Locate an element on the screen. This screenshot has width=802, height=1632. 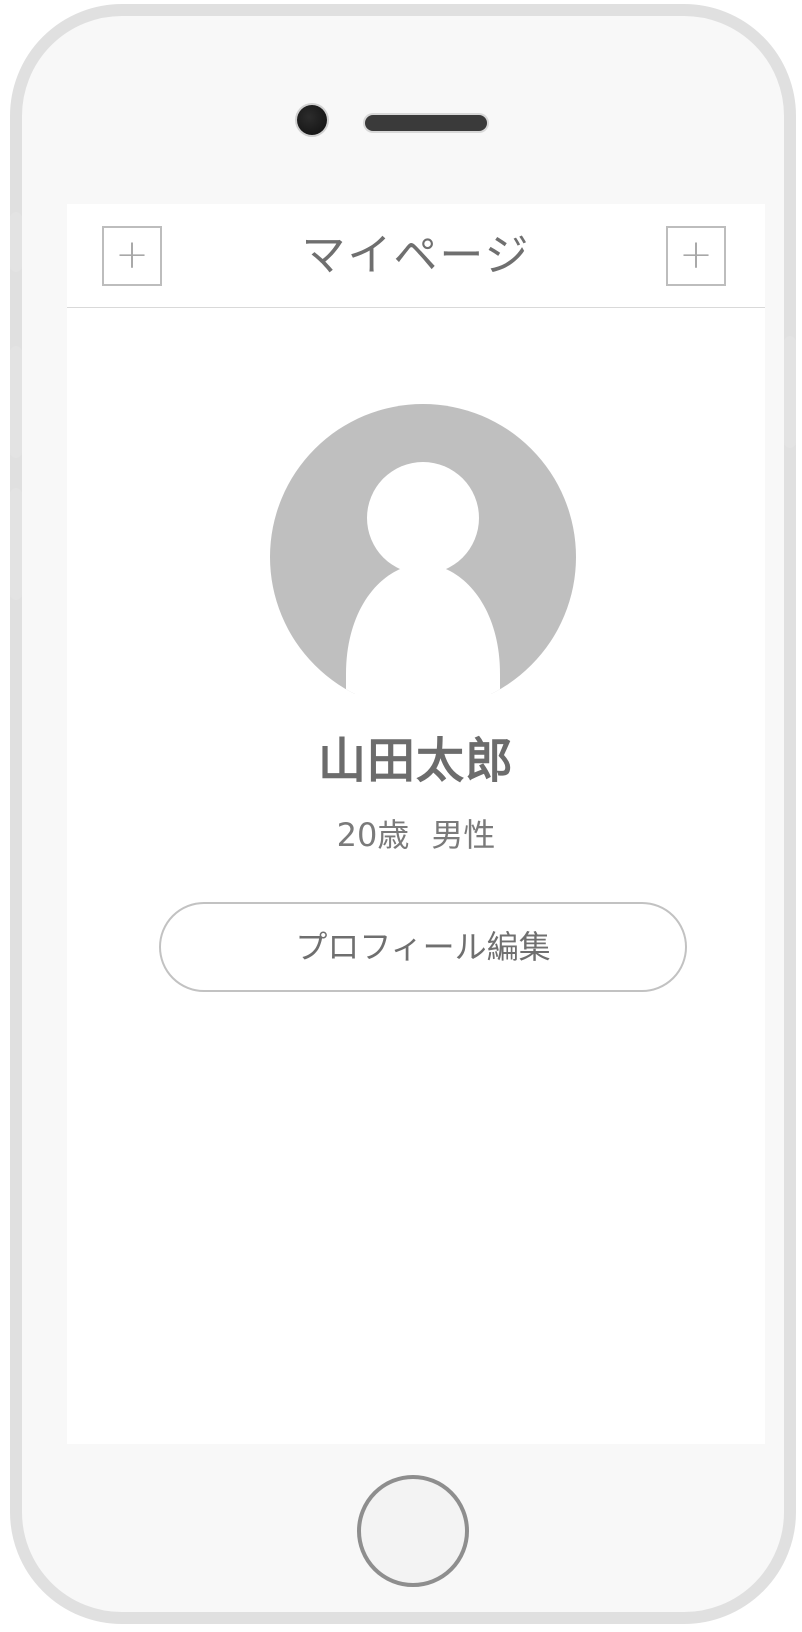
user-gender: 男性 is located at coordinates (463, 835).